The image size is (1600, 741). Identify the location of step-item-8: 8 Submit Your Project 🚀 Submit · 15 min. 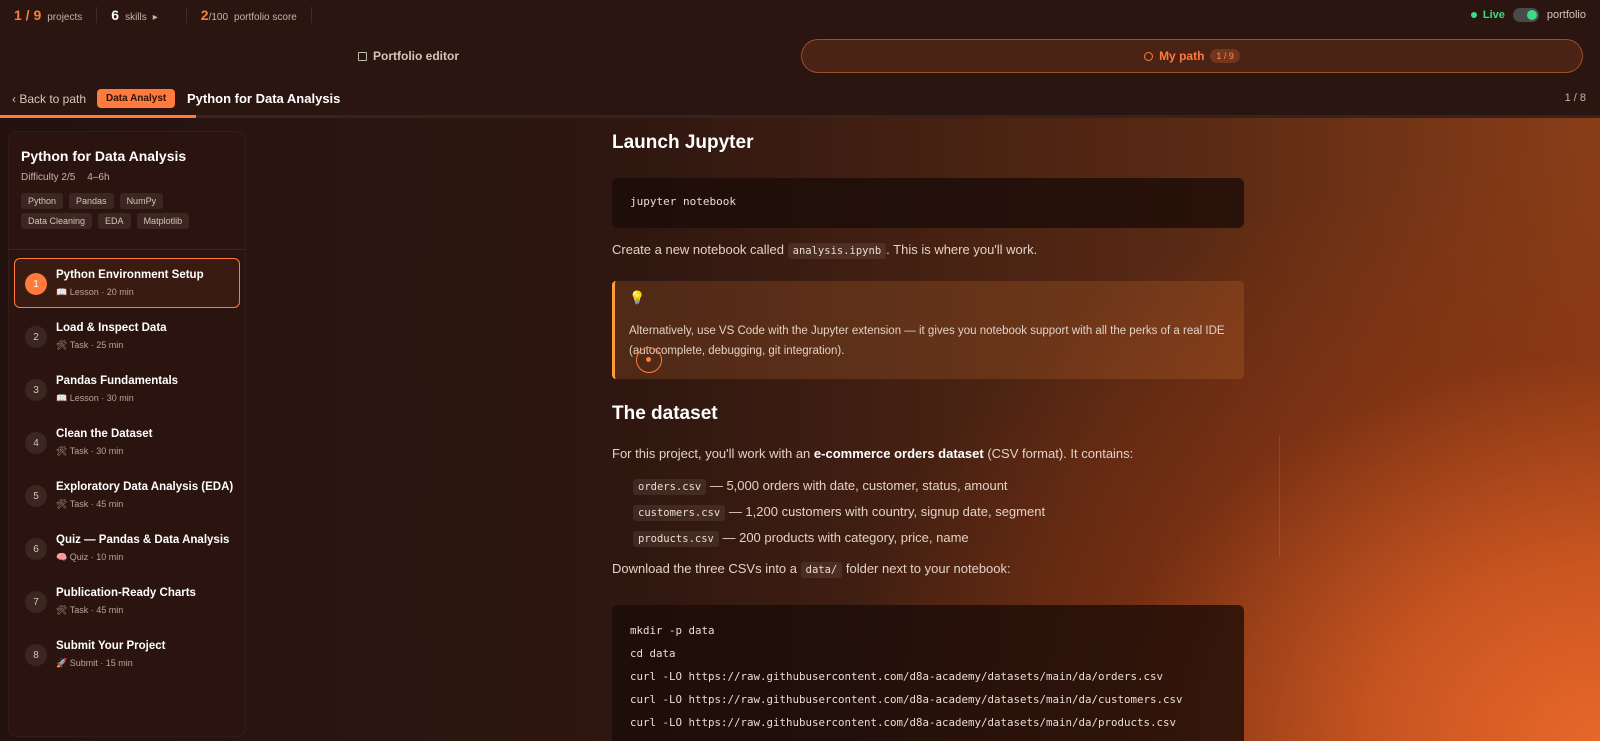
(127, 654).